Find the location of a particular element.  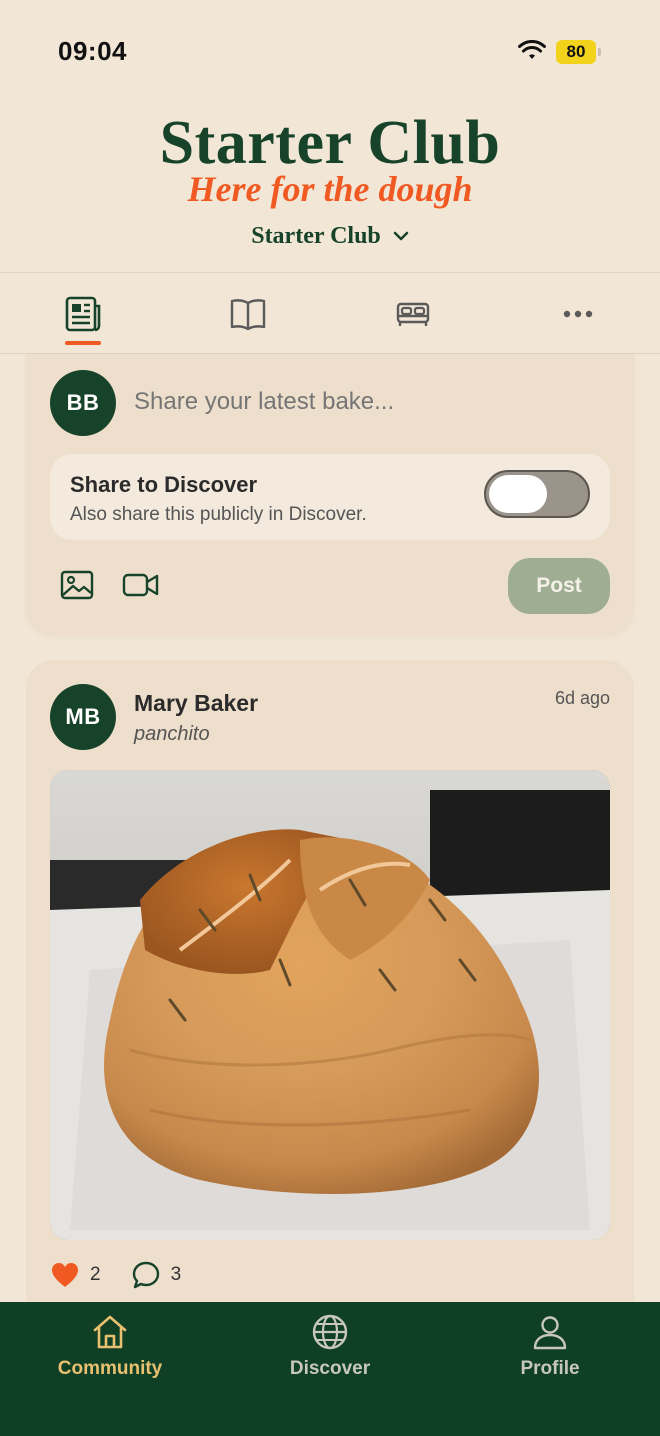

nav-label: Discover is located at coordinates (330, 1368).